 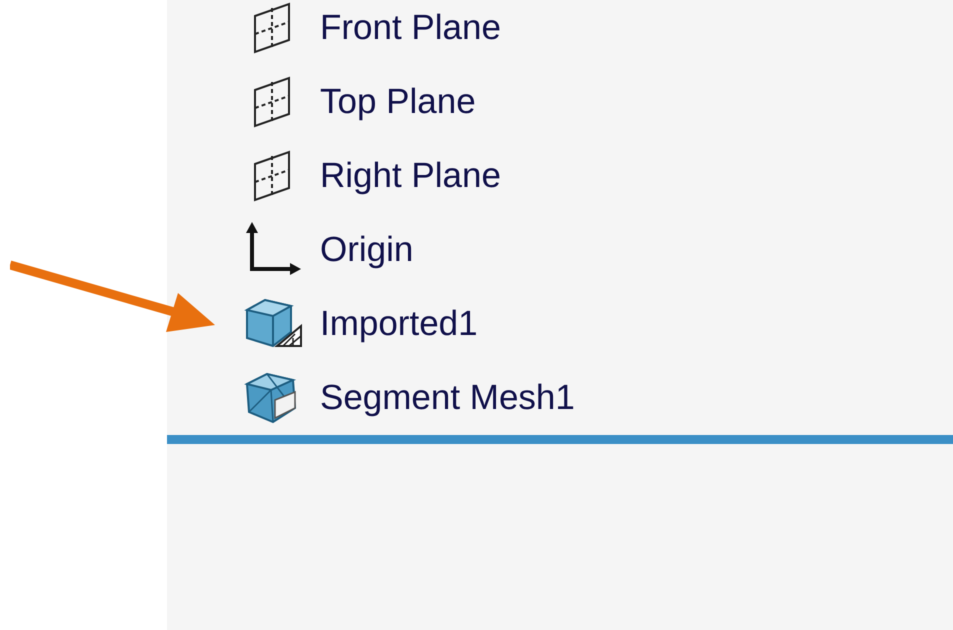 What do you see at coordinates (321, 102) in the screenshot?
I see `tree-item: Top Plane` at bounding box center [321, 102].